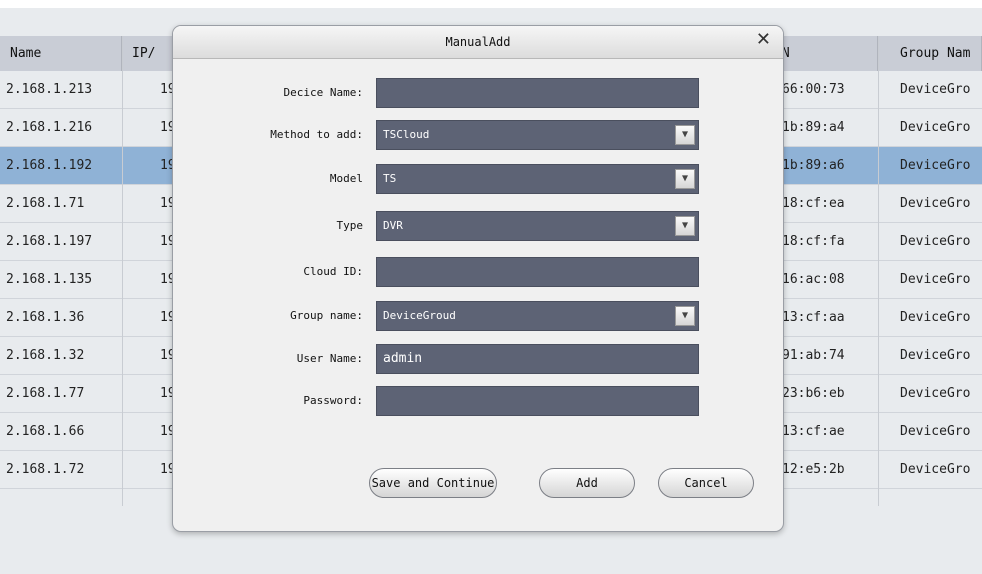  Describe the element at coordinates (49, 241) in the screenshot. I see `cell-name: 2.168.1.197` at that location.